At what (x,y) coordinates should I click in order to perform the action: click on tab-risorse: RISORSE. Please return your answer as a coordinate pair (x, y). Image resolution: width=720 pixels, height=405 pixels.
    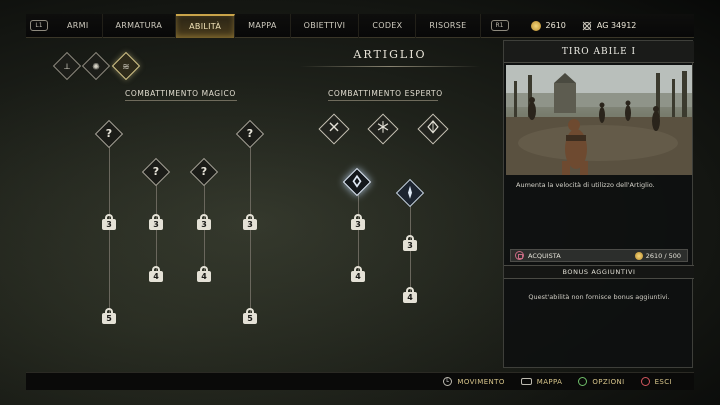
    Looking at the image, I should click on (448, 25).